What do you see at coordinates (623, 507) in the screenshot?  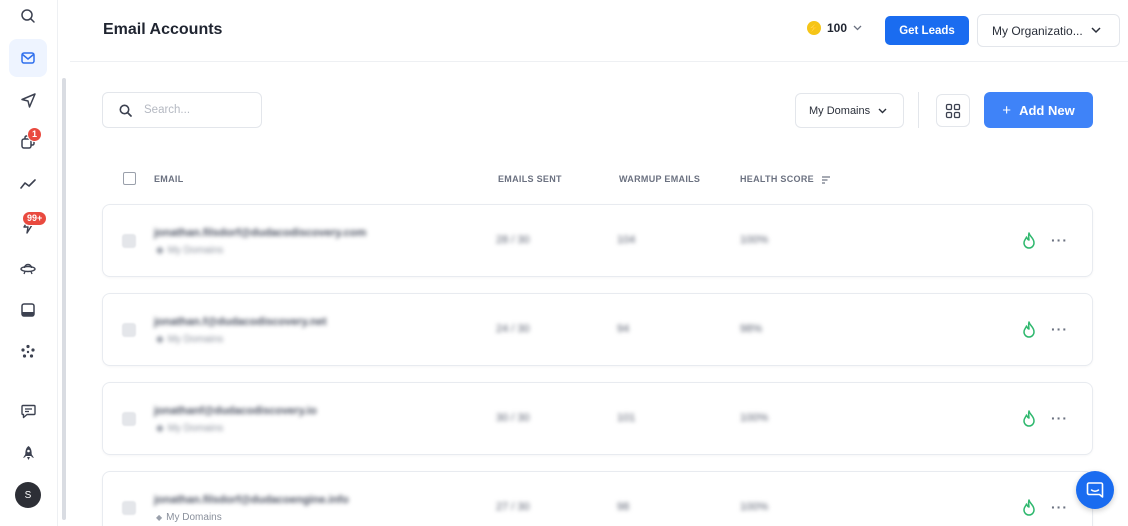 I see `warmup-emails-value: 98` at bounding box center [623, 507].